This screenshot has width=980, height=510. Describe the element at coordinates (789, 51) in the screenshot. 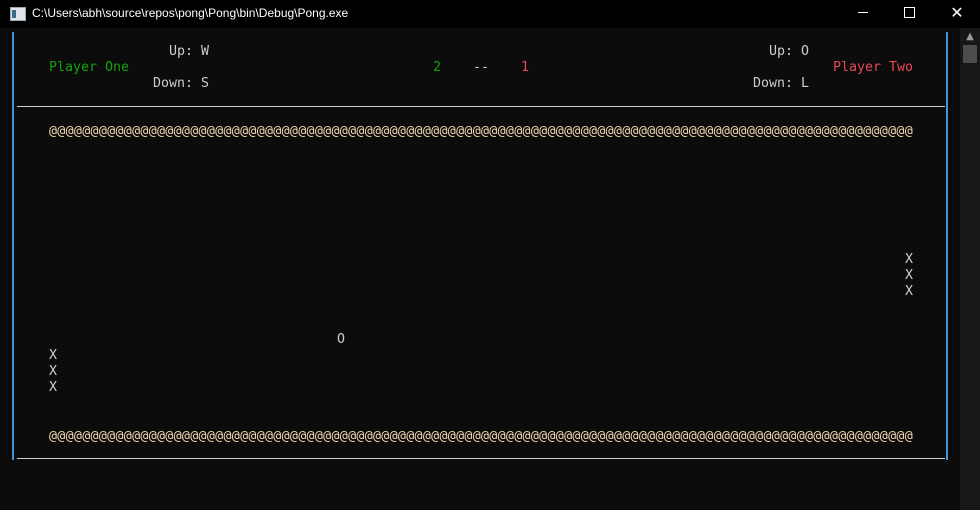

I see `player-two-up-key: Up: O` at that location.